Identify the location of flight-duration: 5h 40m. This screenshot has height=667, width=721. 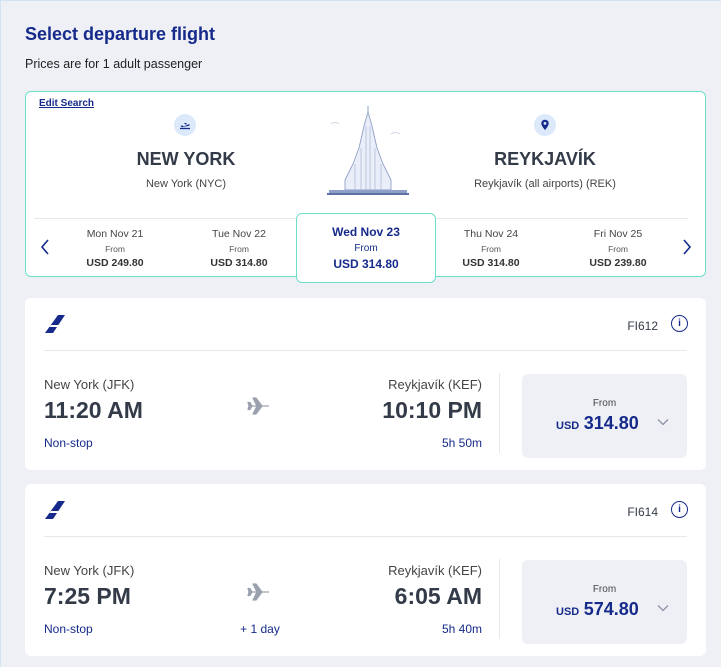
(461, 629).